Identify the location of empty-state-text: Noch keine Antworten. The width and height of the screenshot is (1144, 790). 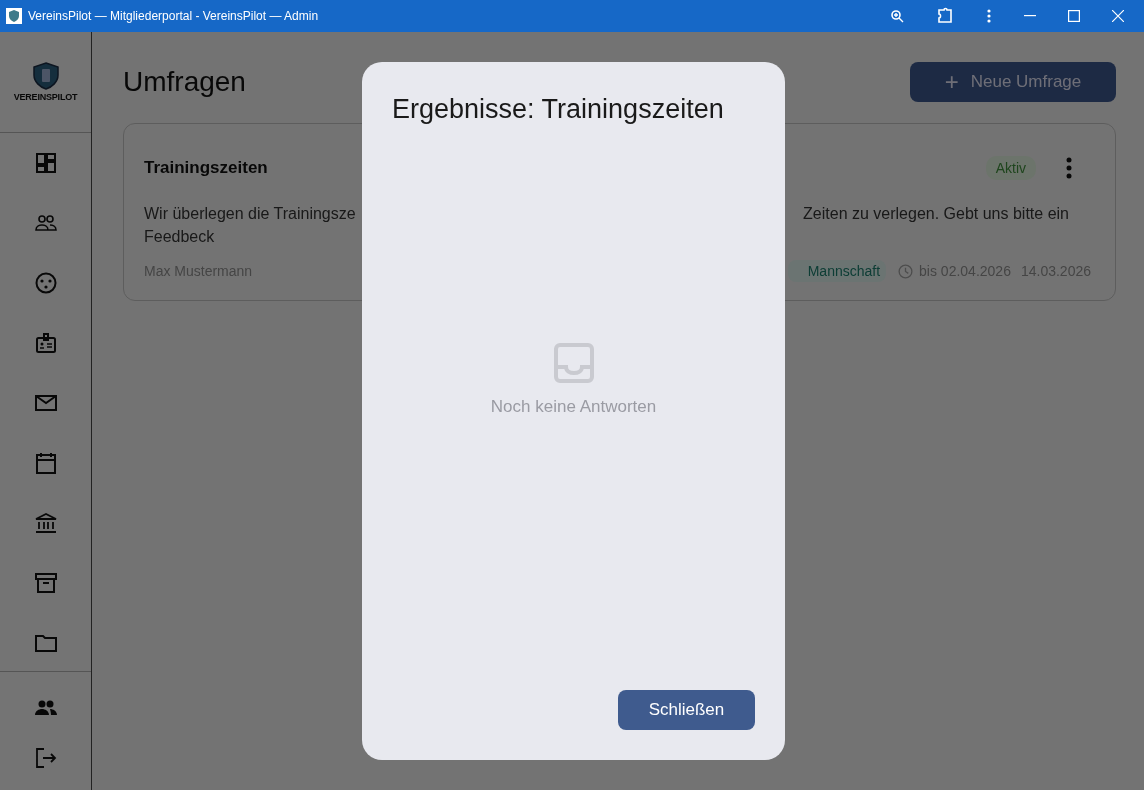
(573, 406).